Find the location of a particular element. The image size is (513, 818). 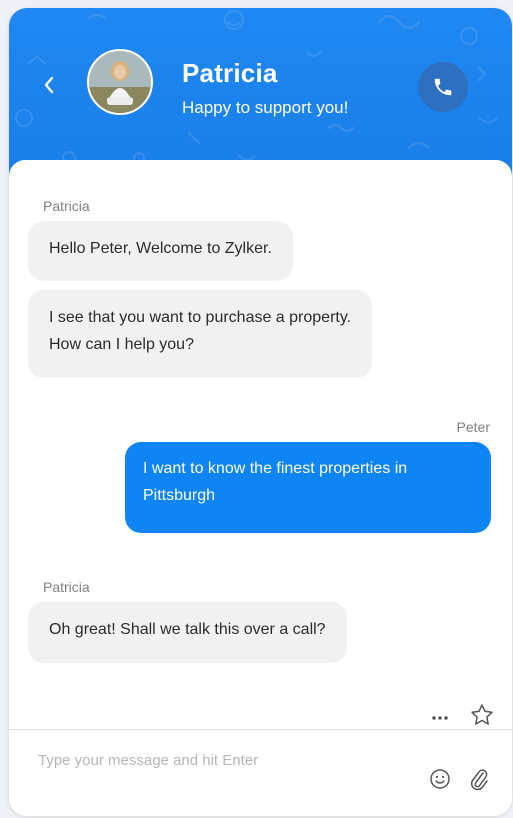

star-button is located at coordinates (482, 715).